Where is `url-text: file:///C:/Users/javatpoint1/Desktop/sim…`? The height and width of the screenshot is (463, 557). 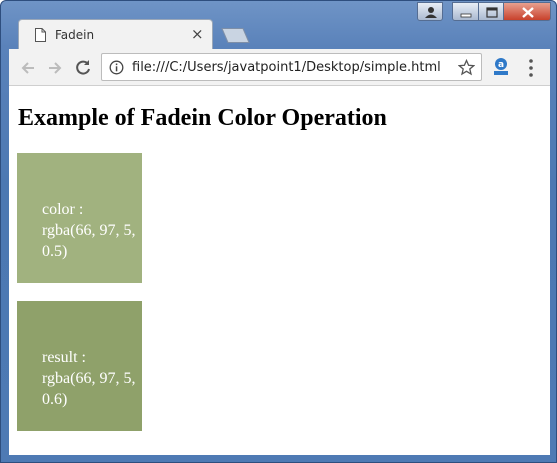 url-text: file:///C:/Users/javatpoint1/Desktop/sim… is located at coordinates (286, 67).